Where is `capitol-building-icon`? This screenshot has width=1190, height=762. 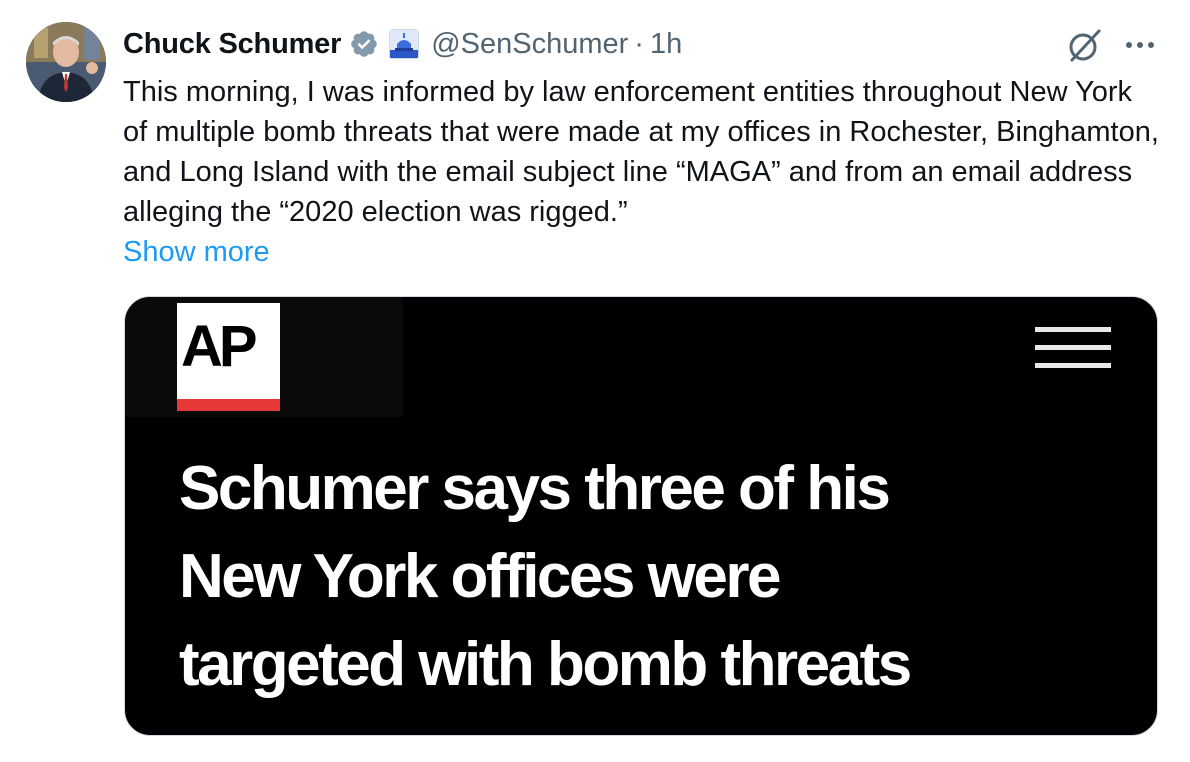 capitol-building-icon is located at coordinates (404, 44).